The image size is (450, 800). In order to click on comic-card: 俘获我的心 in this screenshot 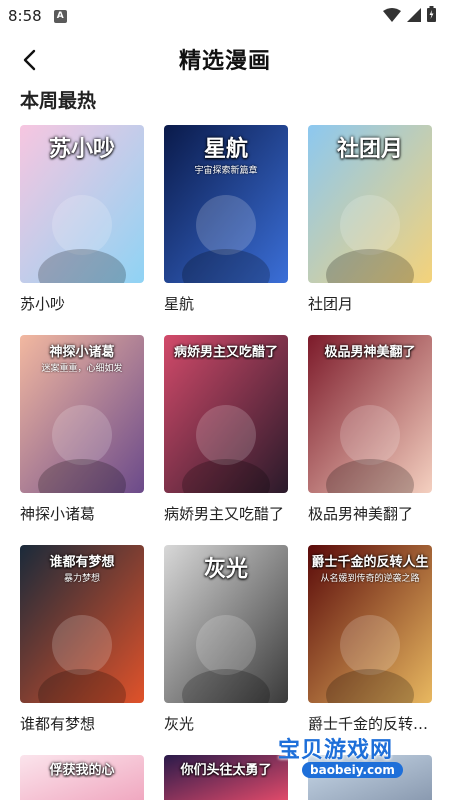, I will do `click(82, 777)`.